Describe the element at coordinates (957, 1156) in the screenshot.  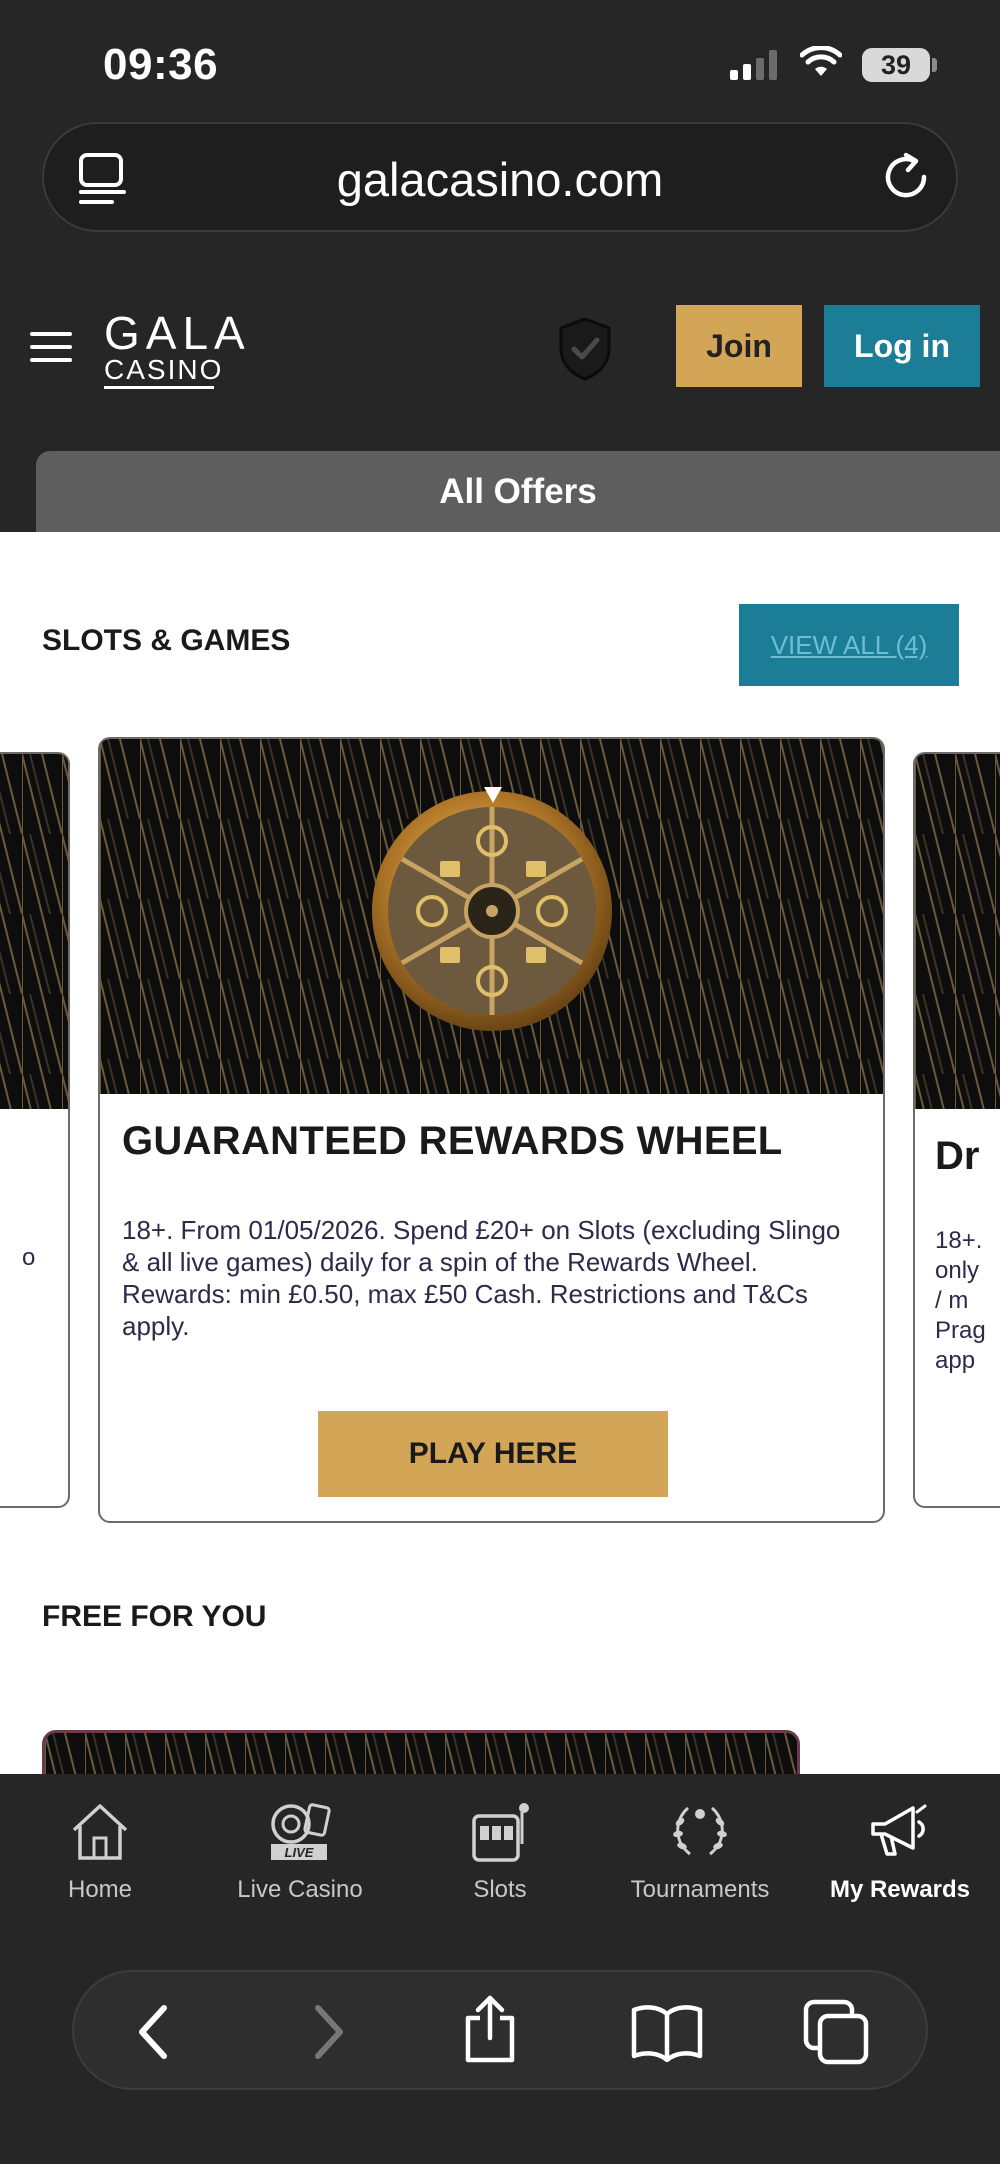
I see `card-title: Dr` at that location.